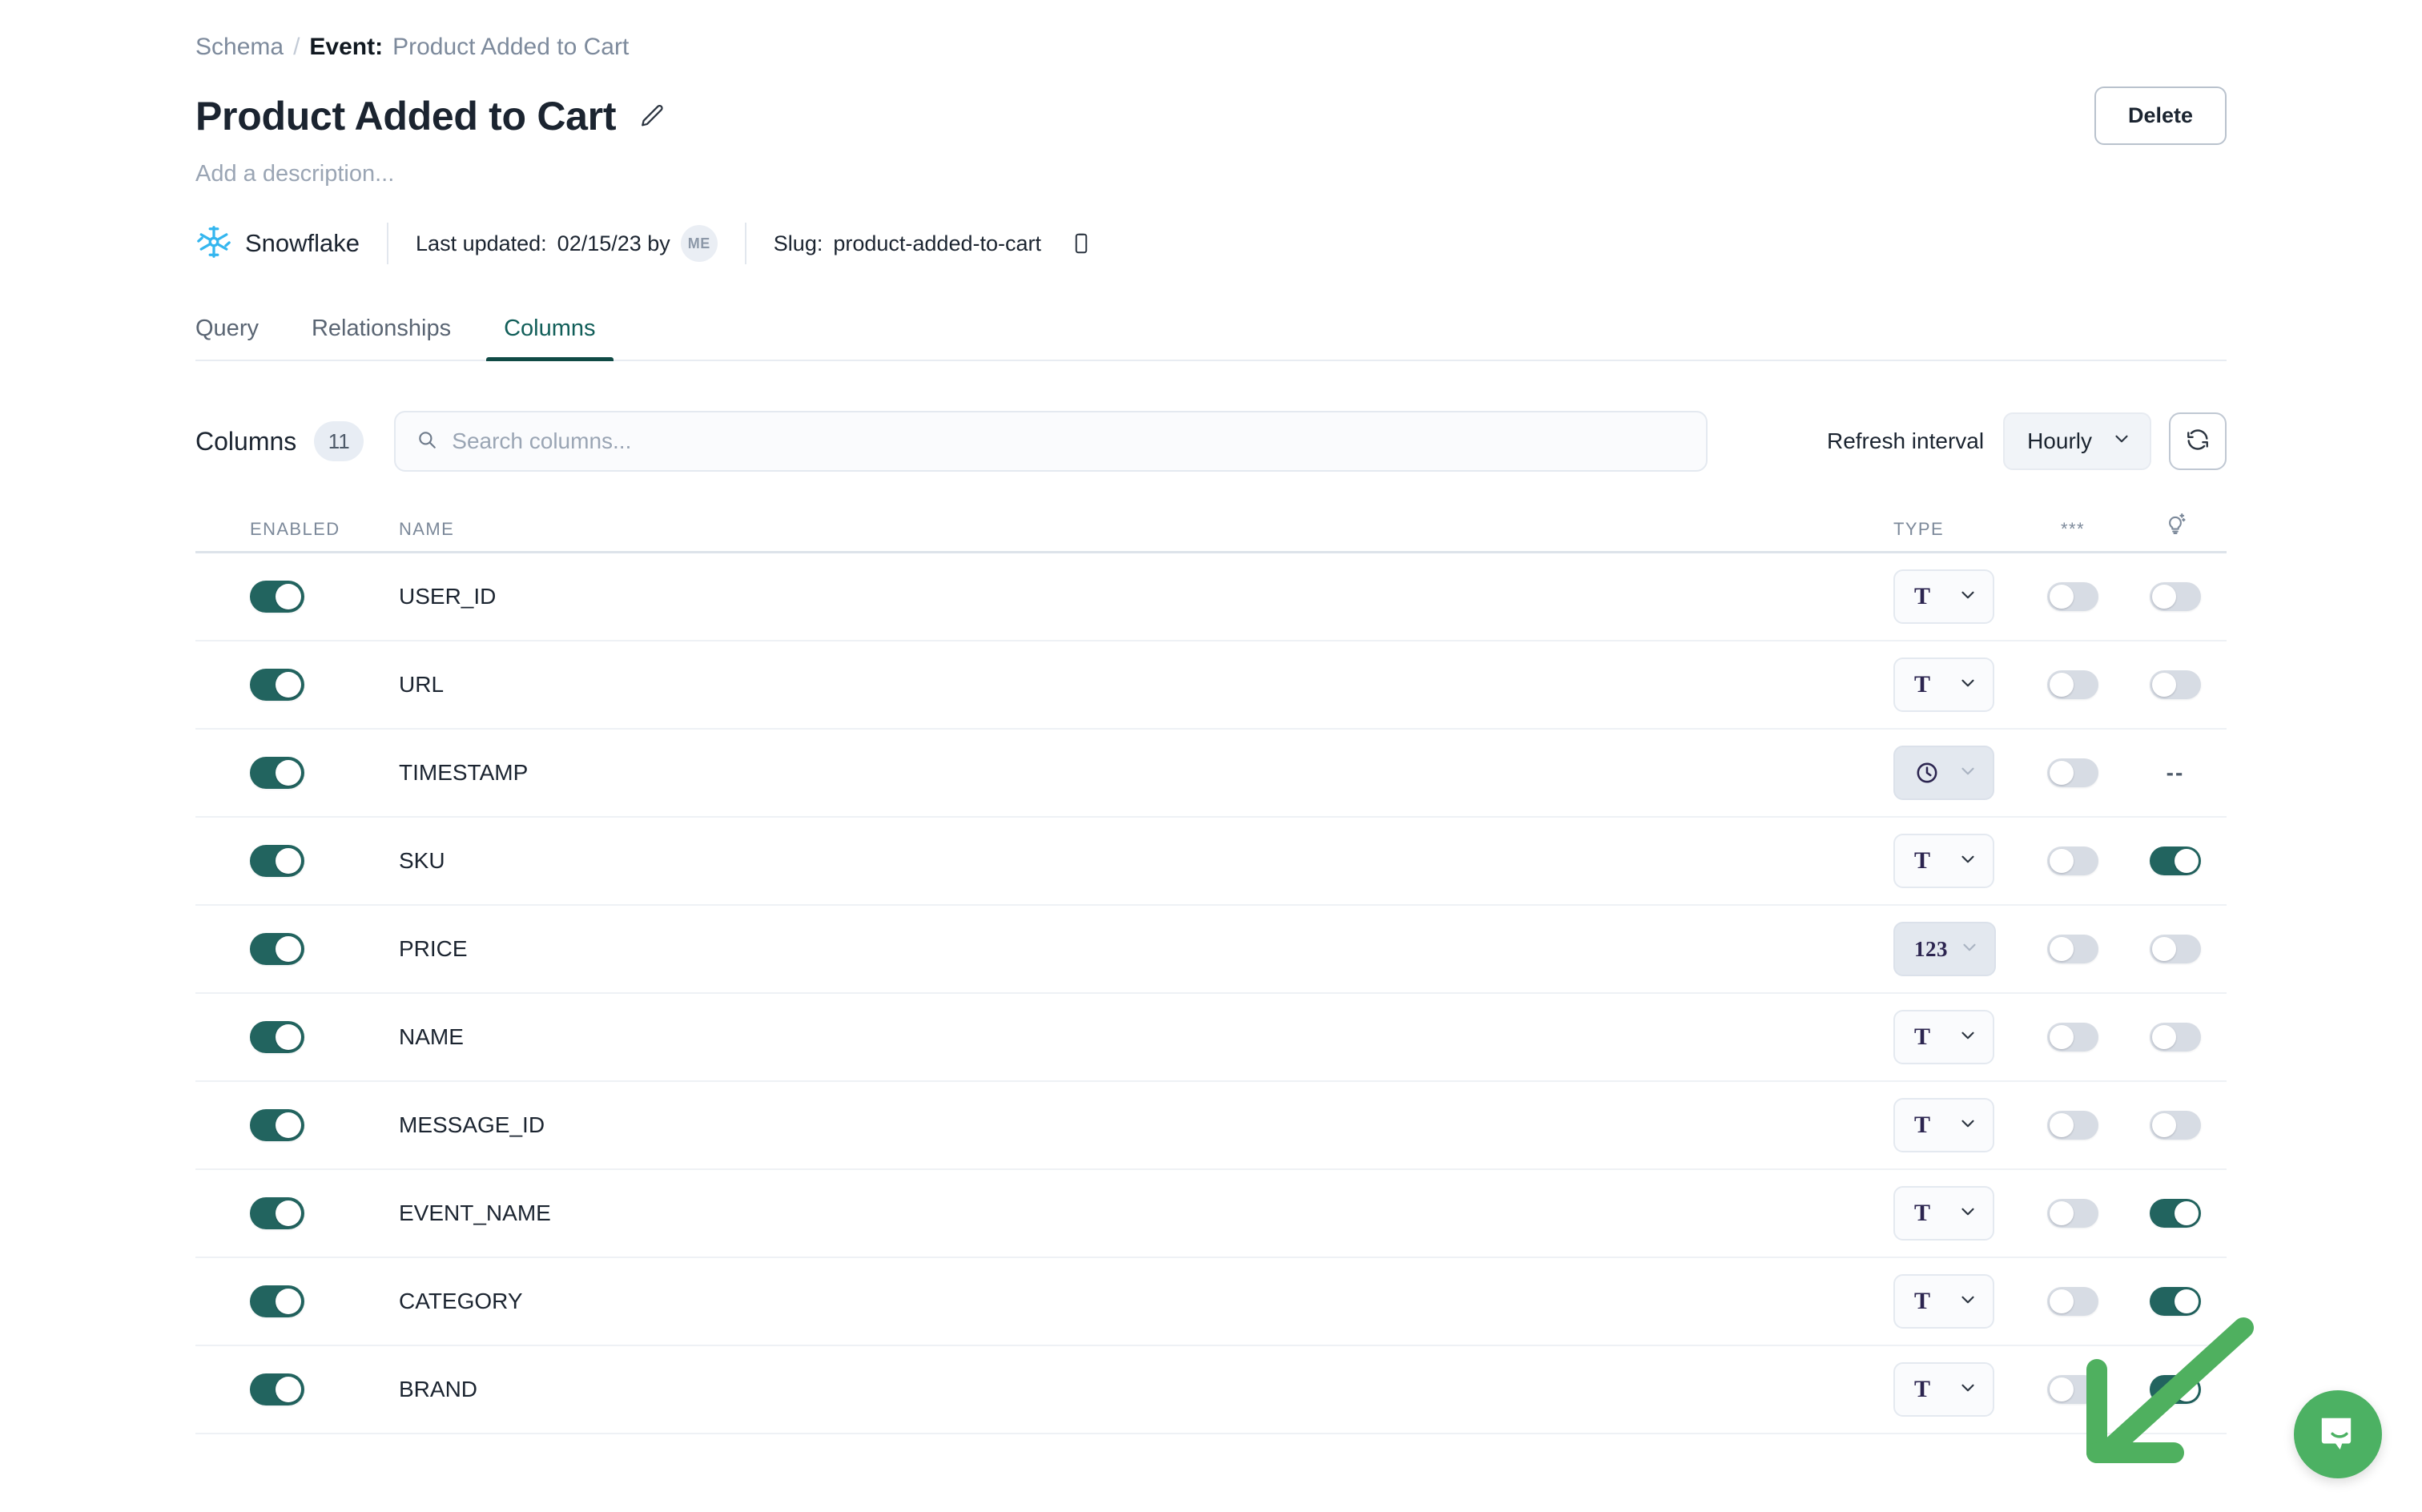  What do you see at coordinates (1944, 773) in the screenshot?
I see `type-select` at bounding box center [1944, 773].